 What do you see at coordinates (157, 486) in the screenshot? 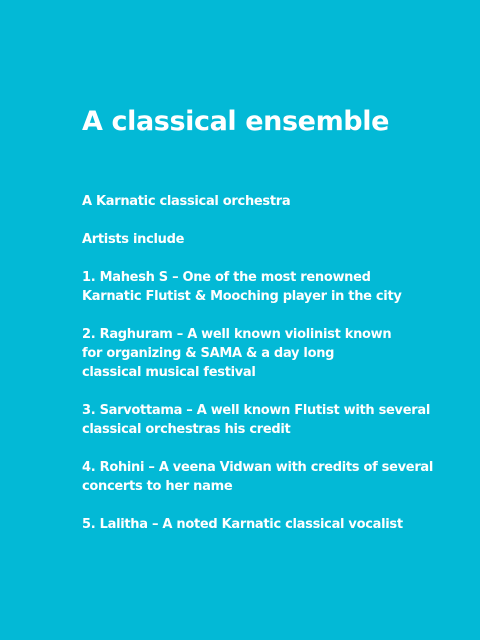
I see `artist-line: concerts to her name` at bounding box center [157, 486].